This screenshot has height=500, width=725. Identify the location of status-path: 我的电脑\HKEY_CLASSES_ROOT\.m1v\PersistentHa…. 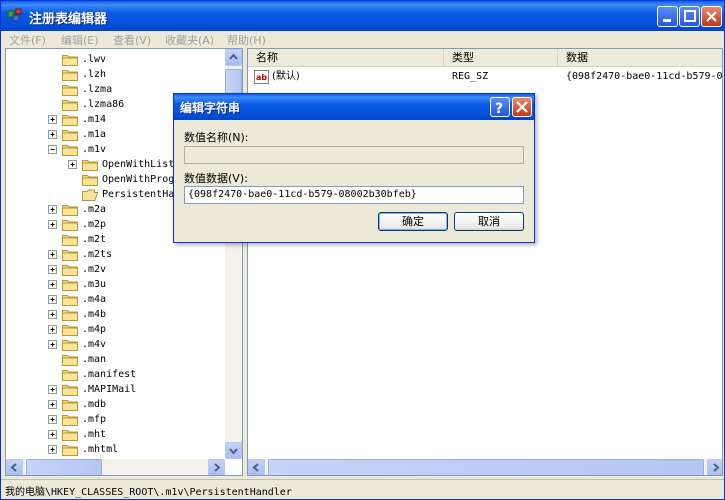
(148, 492).